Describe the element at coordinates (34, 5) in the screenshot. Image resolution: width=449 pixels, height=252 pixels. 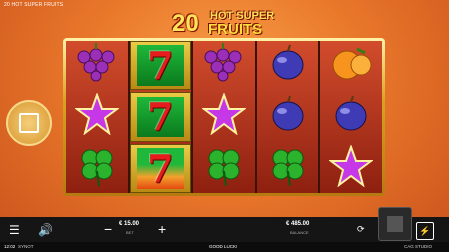
I see `game-title: 20 HOT SUPER FRUITS` at that location.